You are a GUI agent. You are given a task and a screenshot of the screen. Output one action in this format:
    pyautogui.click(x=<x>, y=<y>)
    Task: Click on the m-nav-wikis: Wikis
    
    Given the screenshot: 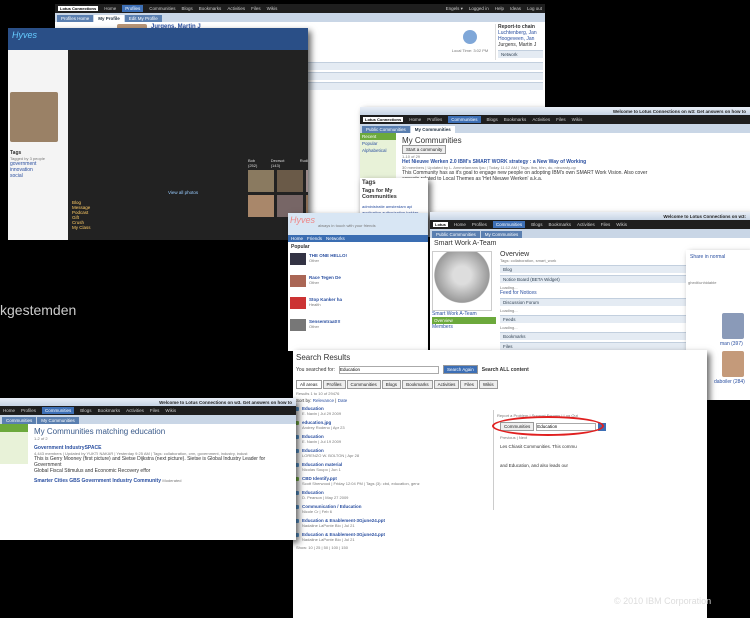 What is the action you would take?
    pyautogui.click(x=170, y=410)
    